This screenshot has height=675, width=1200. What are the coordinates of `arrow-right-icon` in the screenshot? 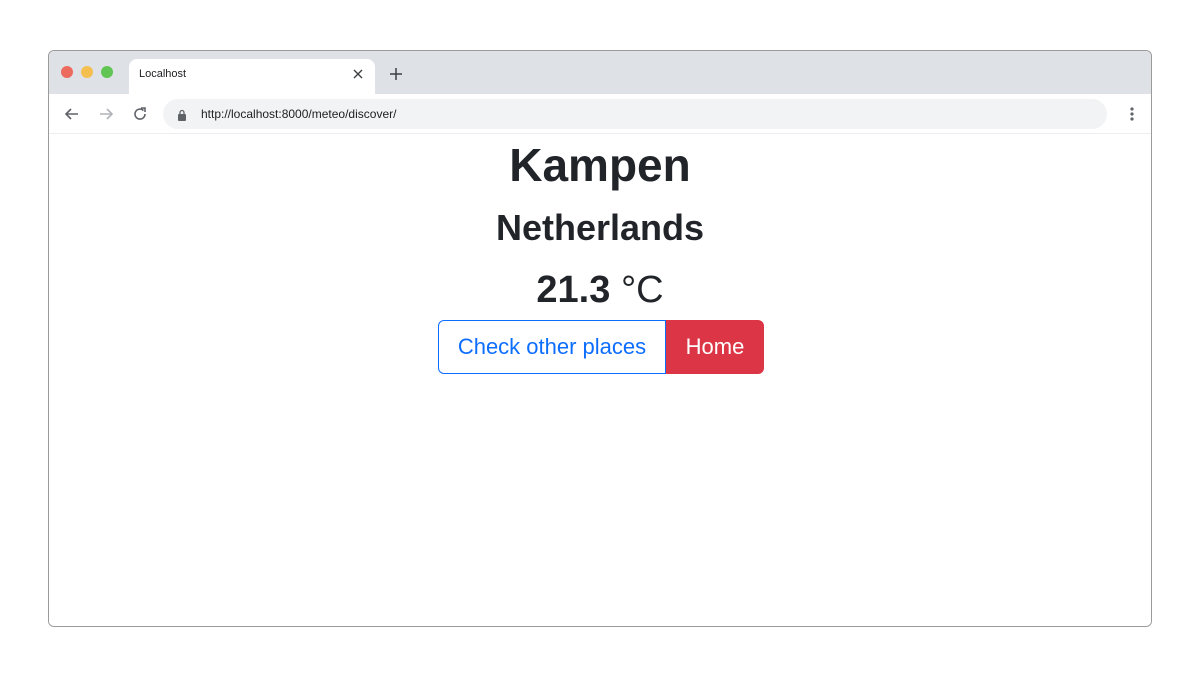 It's located at (106, 114).